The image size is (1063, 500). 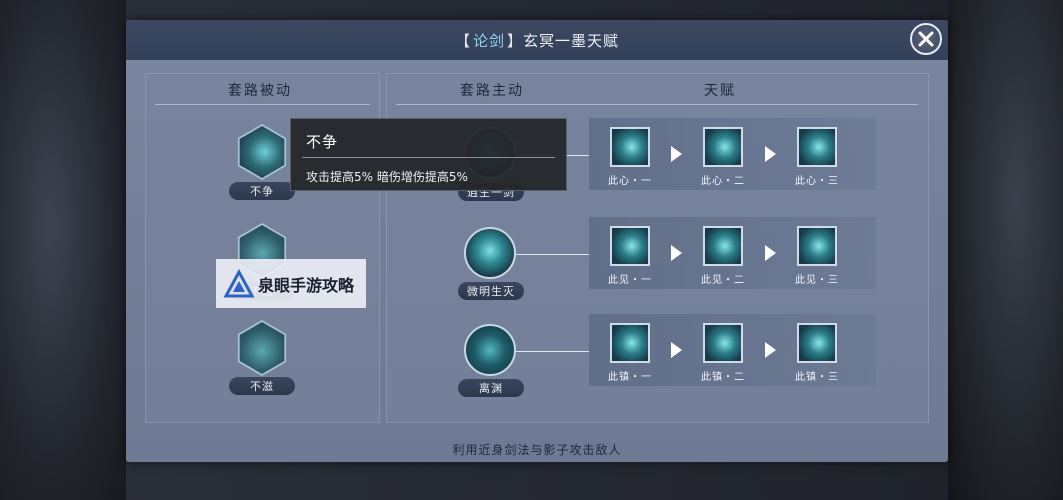 I want to click on bracket-close: 】, so click(x=515, y=40).